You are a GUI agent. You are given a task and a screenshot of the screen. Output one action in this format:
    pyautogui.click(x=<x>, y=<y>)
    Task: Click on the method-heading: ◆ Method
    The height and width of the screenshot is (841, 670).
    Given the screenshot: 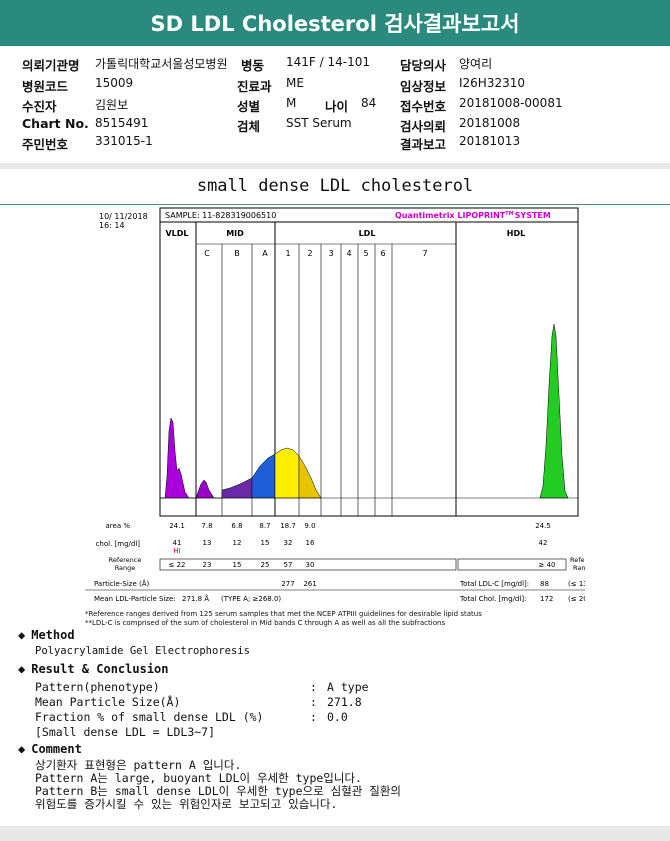 What is the action you would take?
    pyautogui.click(x=46, y=635)
    